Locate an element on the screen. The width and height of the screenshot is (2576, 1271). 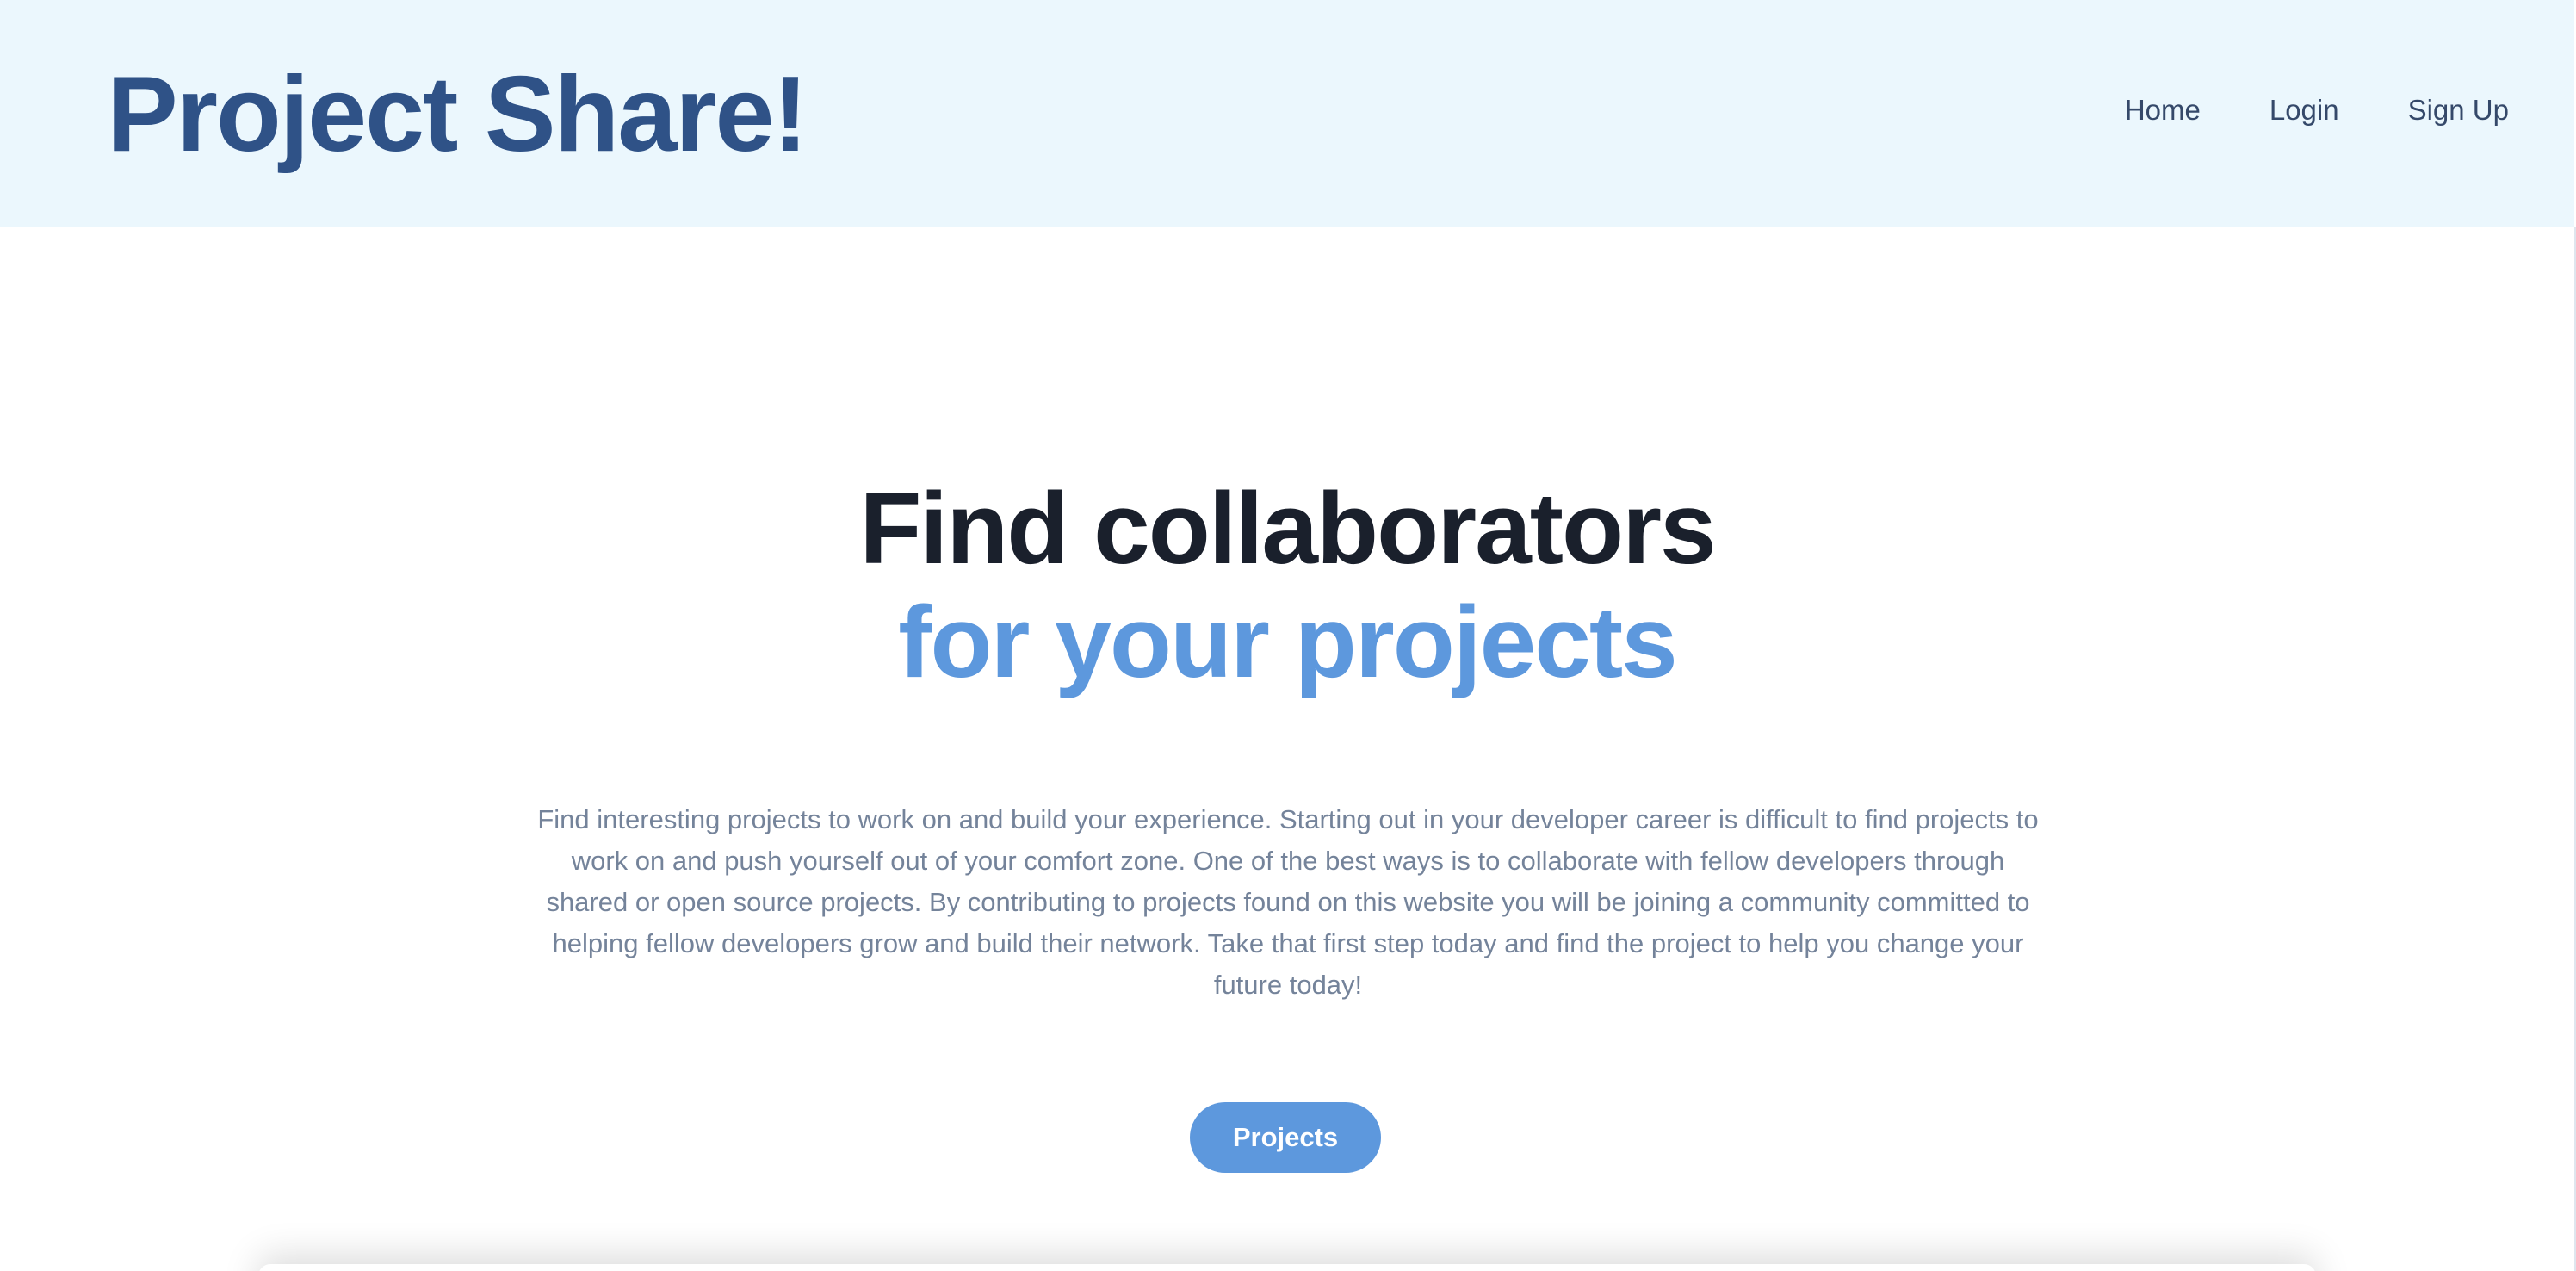
hero-title-line-1: Find collaborators is located at coordinates (1287, 529).